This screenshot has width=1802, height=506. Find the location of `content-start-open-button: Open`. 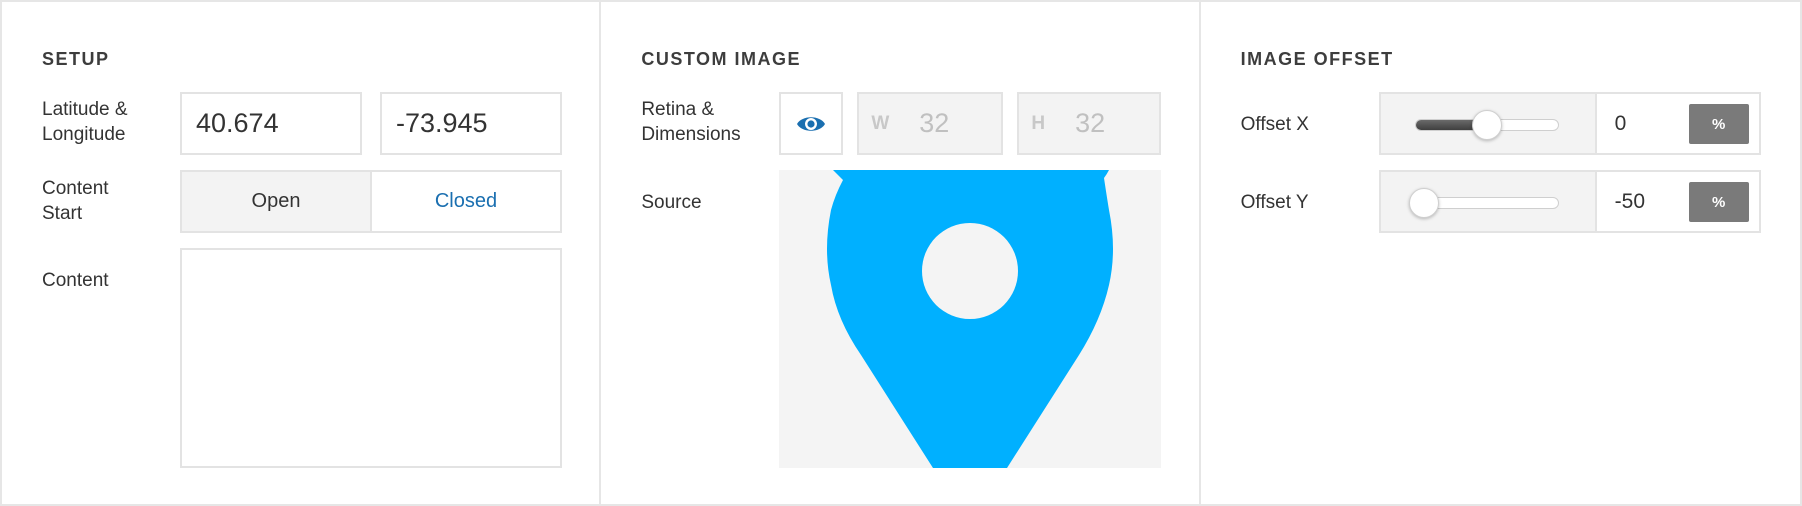

content-start-open-button: Open is located at coordinates (276, 201).